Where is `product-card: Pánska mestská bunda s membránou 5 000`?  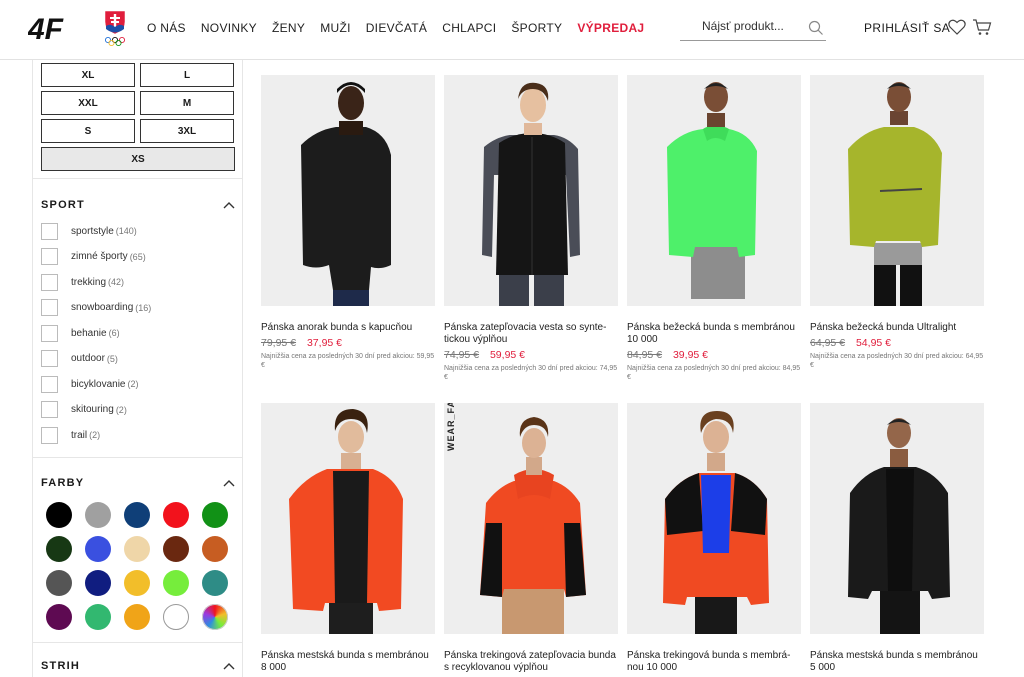 product-card: Pánska mestská bunda s membránou 5 000 is located at coordinates (897, 538).